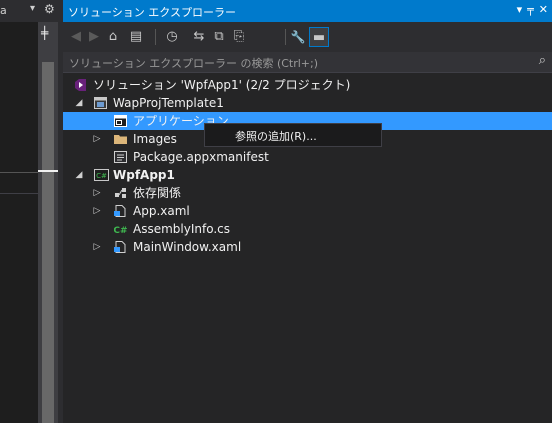 This screenshot has height=423, width=552. What do you see at coordinates (193, 63) in the screenshot?
I see `search-input: ソリューション エクスプローラー の検索 (Ctrl+;)` at bounding box center [193, 63].